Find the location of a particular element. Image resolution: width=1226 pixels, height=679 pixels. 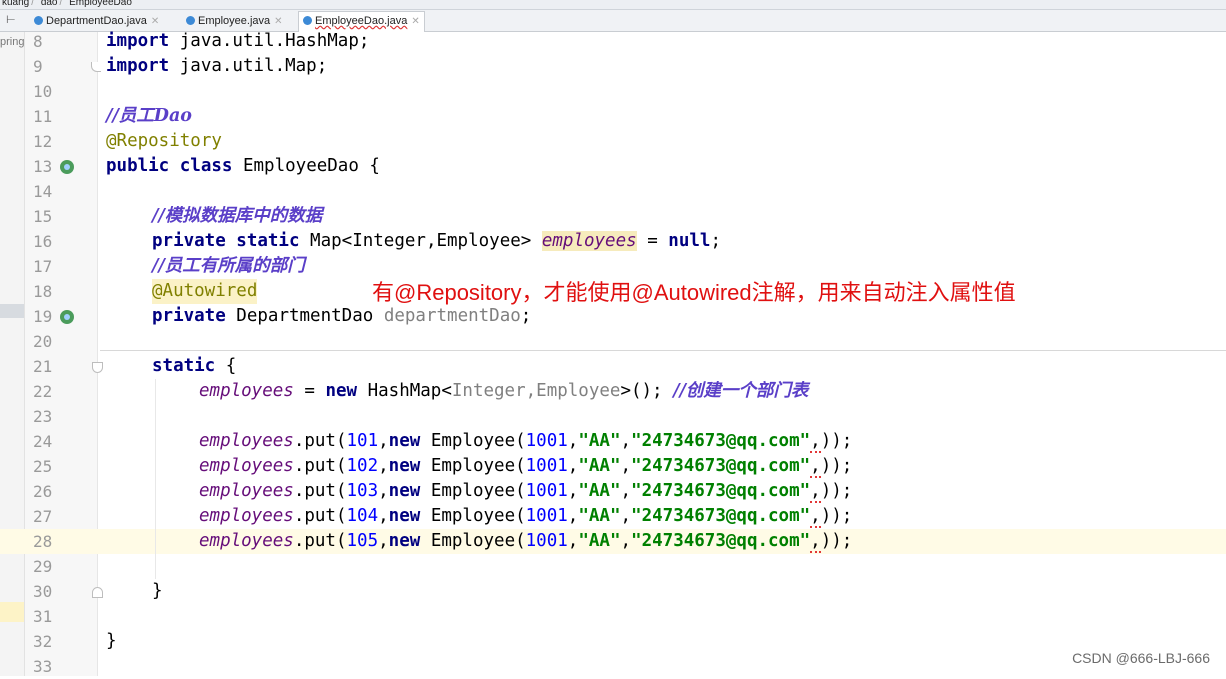

tab-label: DepartmentDao.java is located at coordinates (96, 21).